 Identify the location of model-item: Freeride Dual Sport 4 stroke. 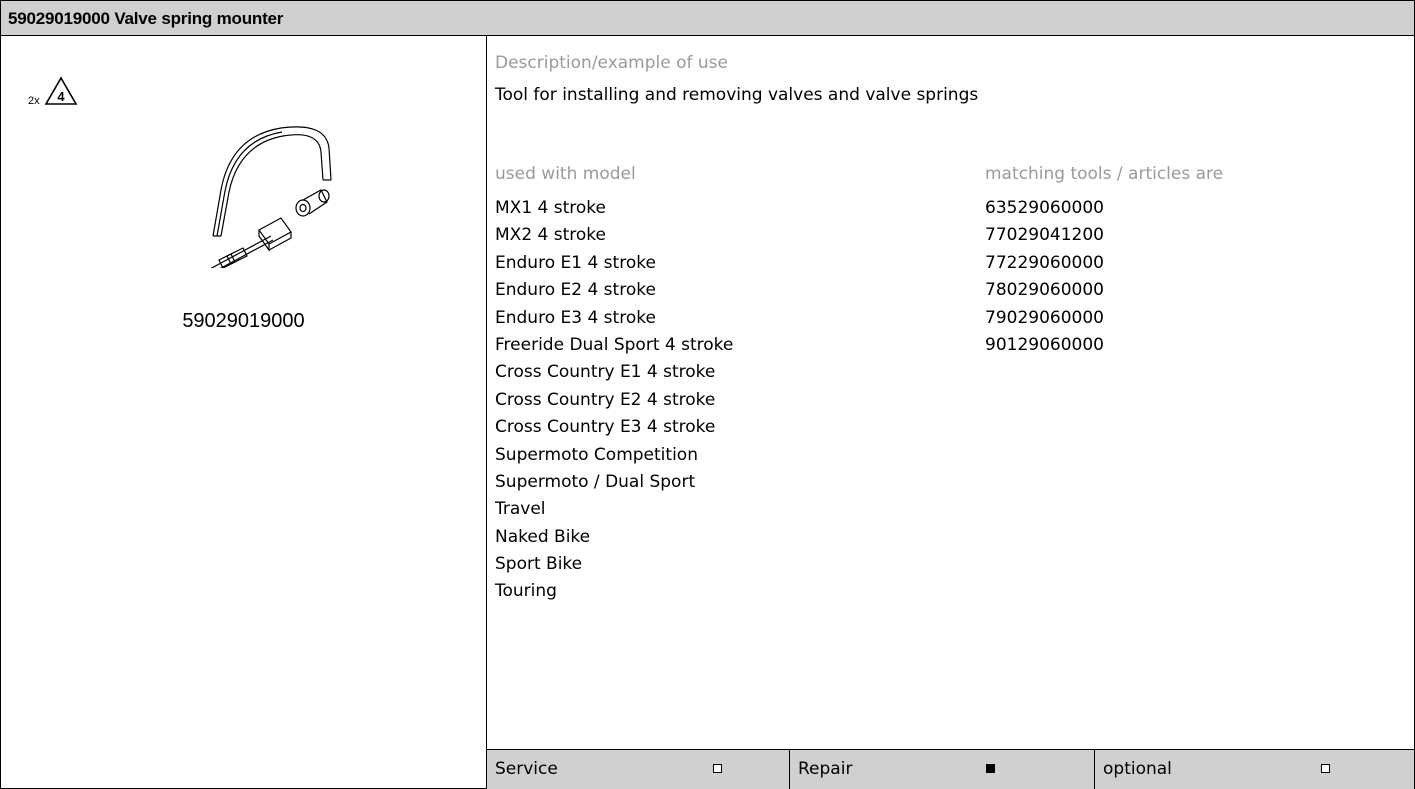
(614, 344).